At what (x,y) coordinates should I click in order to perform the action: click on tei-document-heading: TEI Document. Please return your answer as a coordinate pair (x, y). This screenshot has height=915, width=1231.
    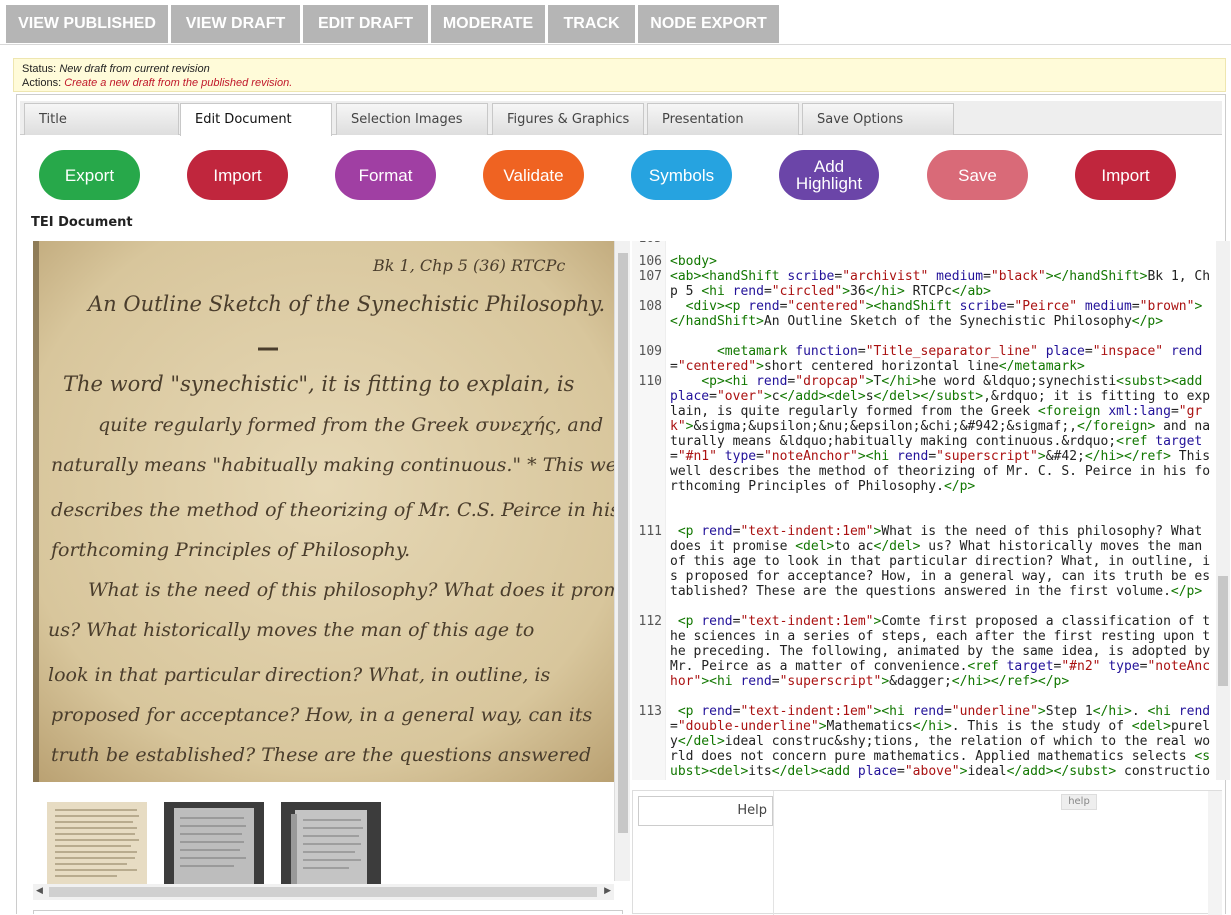
    Looking at the image, I should click on (82, 222).